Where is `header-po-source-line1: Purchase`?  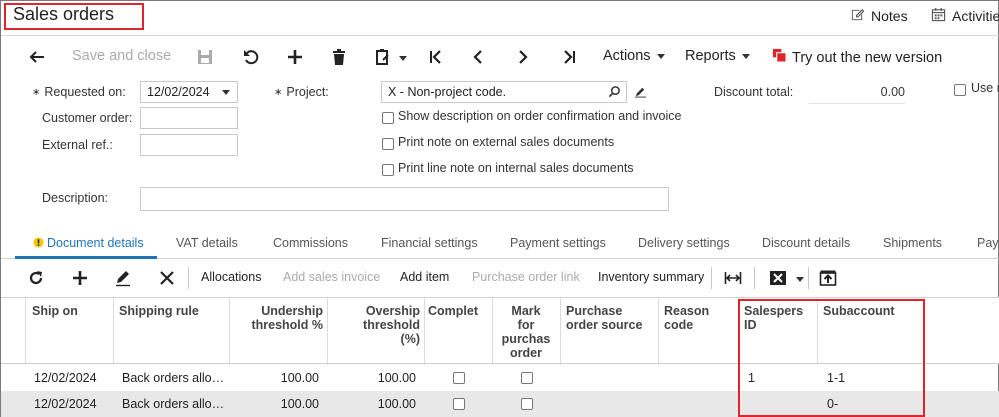
header-po-source-line1: Purchase is located at coordinates (594, 311).